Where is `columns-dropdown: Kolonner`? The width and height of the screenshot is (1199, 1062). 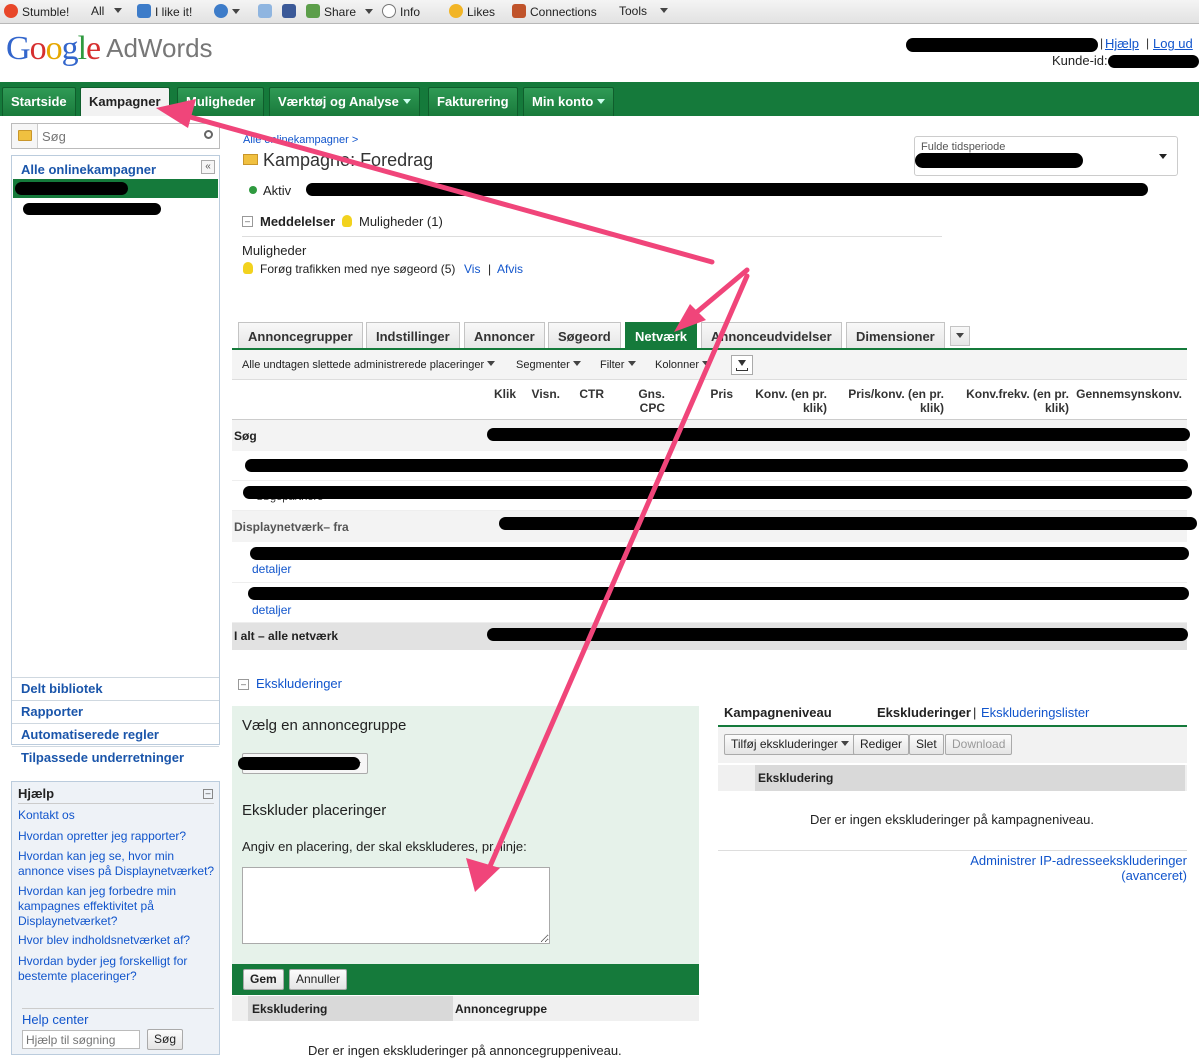 columns-dropdown: Kolonner is located at coordinates (683, 365).